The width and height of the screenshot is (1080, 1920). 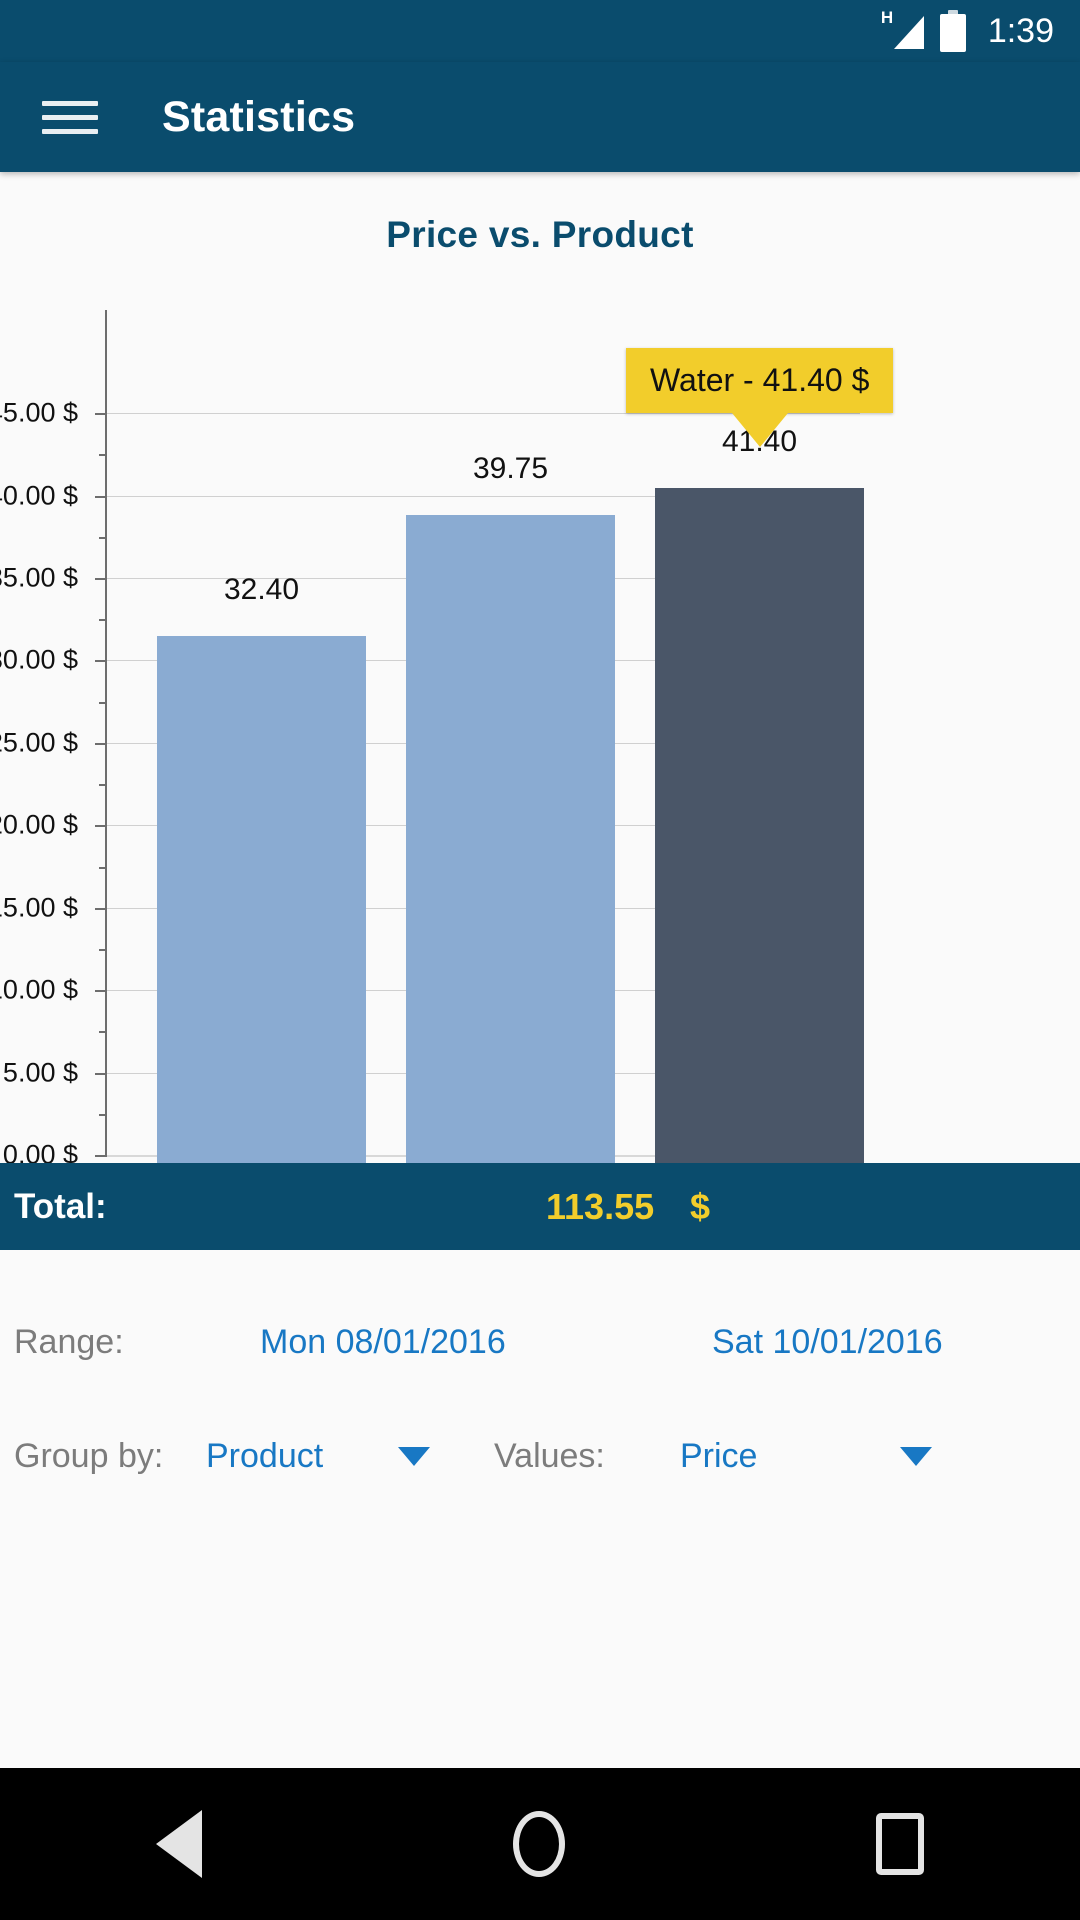 What do you see at coordinates (540, 117) in the screenshot?
I see `app-bar: Statistics` at bounding box center [540, 117].